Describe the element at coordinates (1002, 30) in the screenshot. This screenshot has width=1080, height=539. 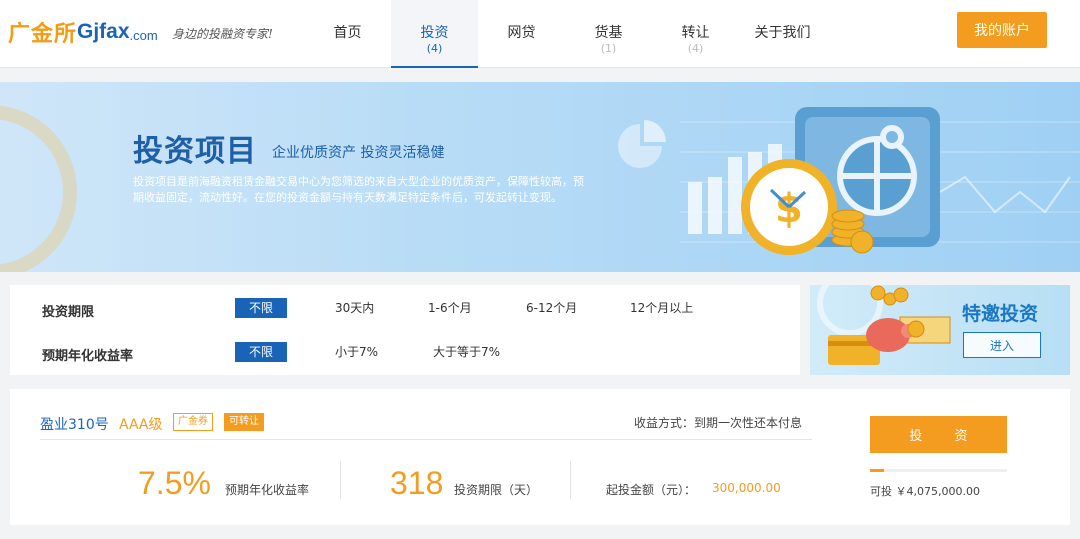
I see `my-account-button: 我的账户` at that location.